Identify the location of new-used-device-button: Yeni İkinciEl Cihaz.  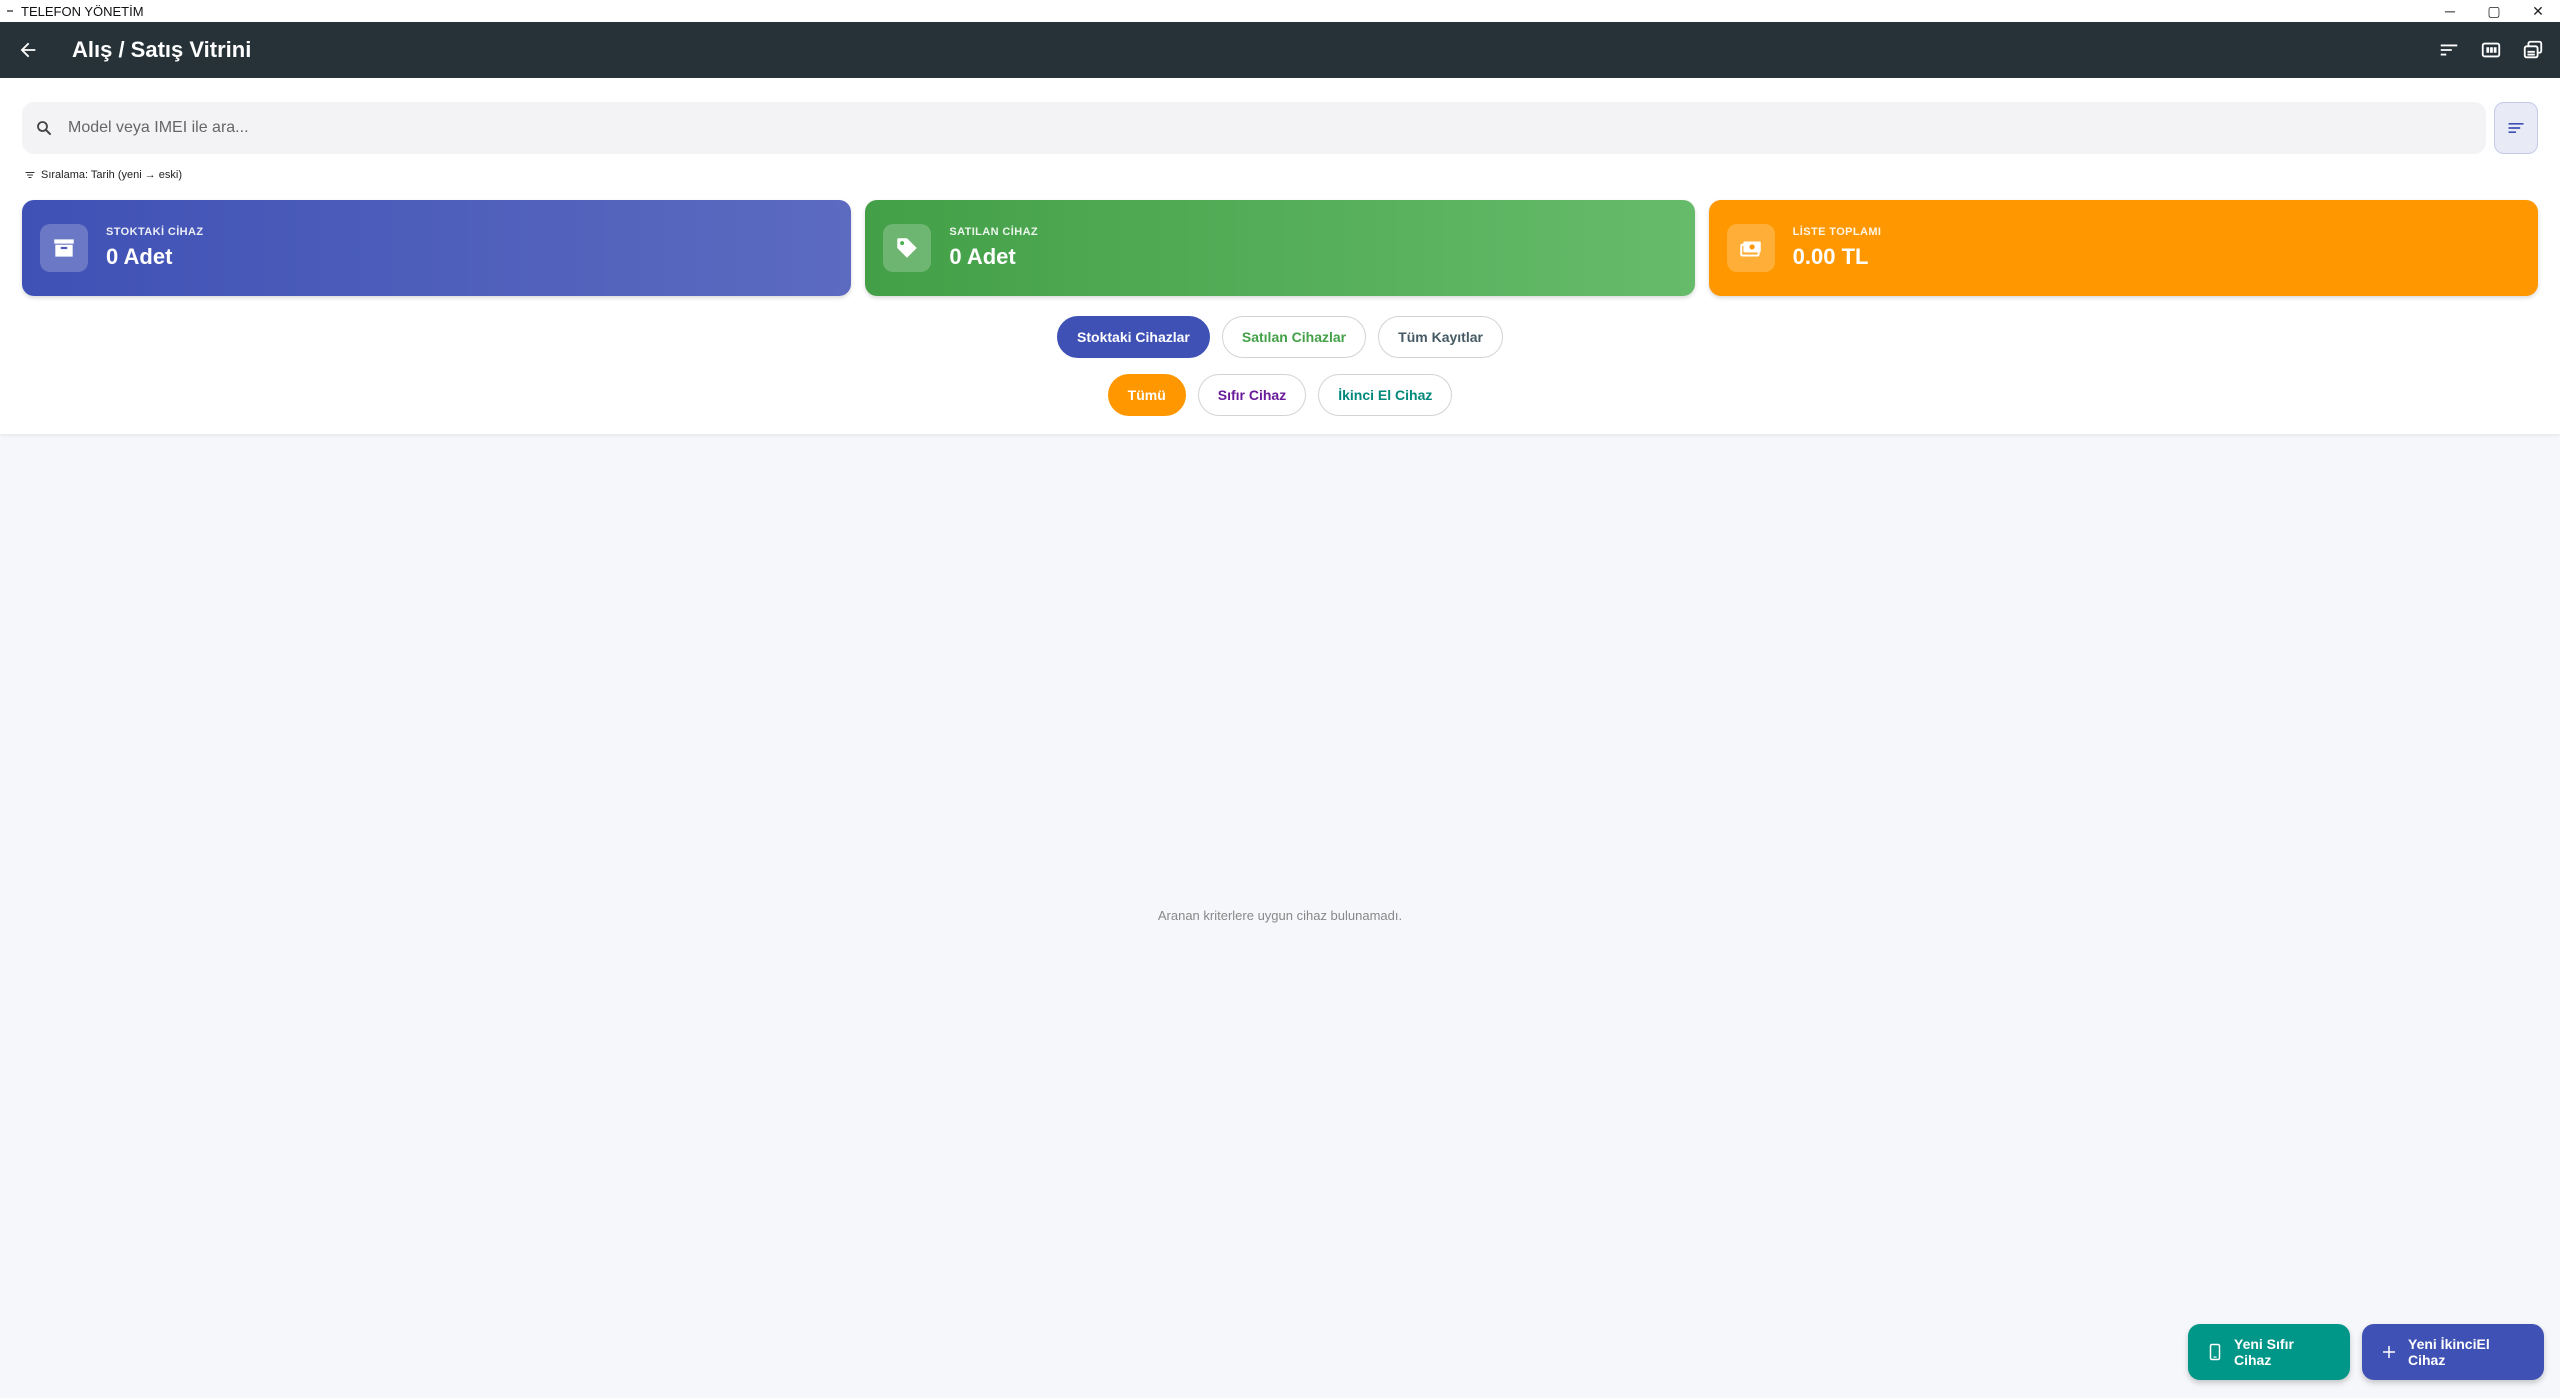
(2453, 1352).